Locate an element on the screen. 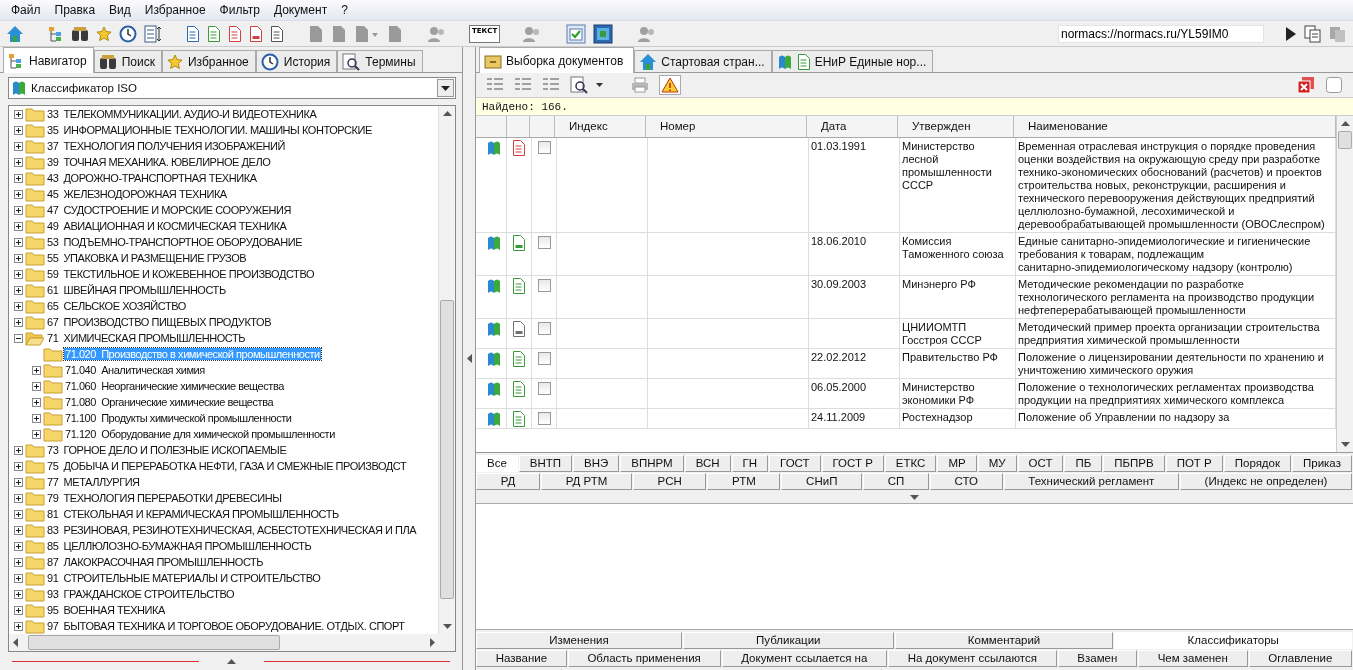 This screenshot has height=670, width=1353. tree-item: 79 ТЕХНОЛОГИЯ ПЕРЕРАБОТКИ ДРЕВЕСИНЫ is located at coordinates (164, 498).